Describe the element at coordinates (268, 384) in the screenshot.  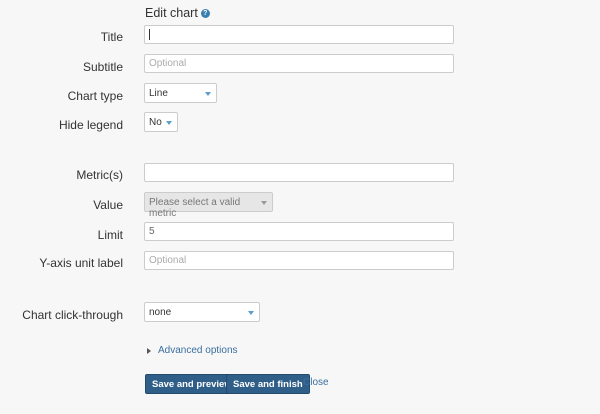
I see `save-and-finish-button: Save and finish` at that location.